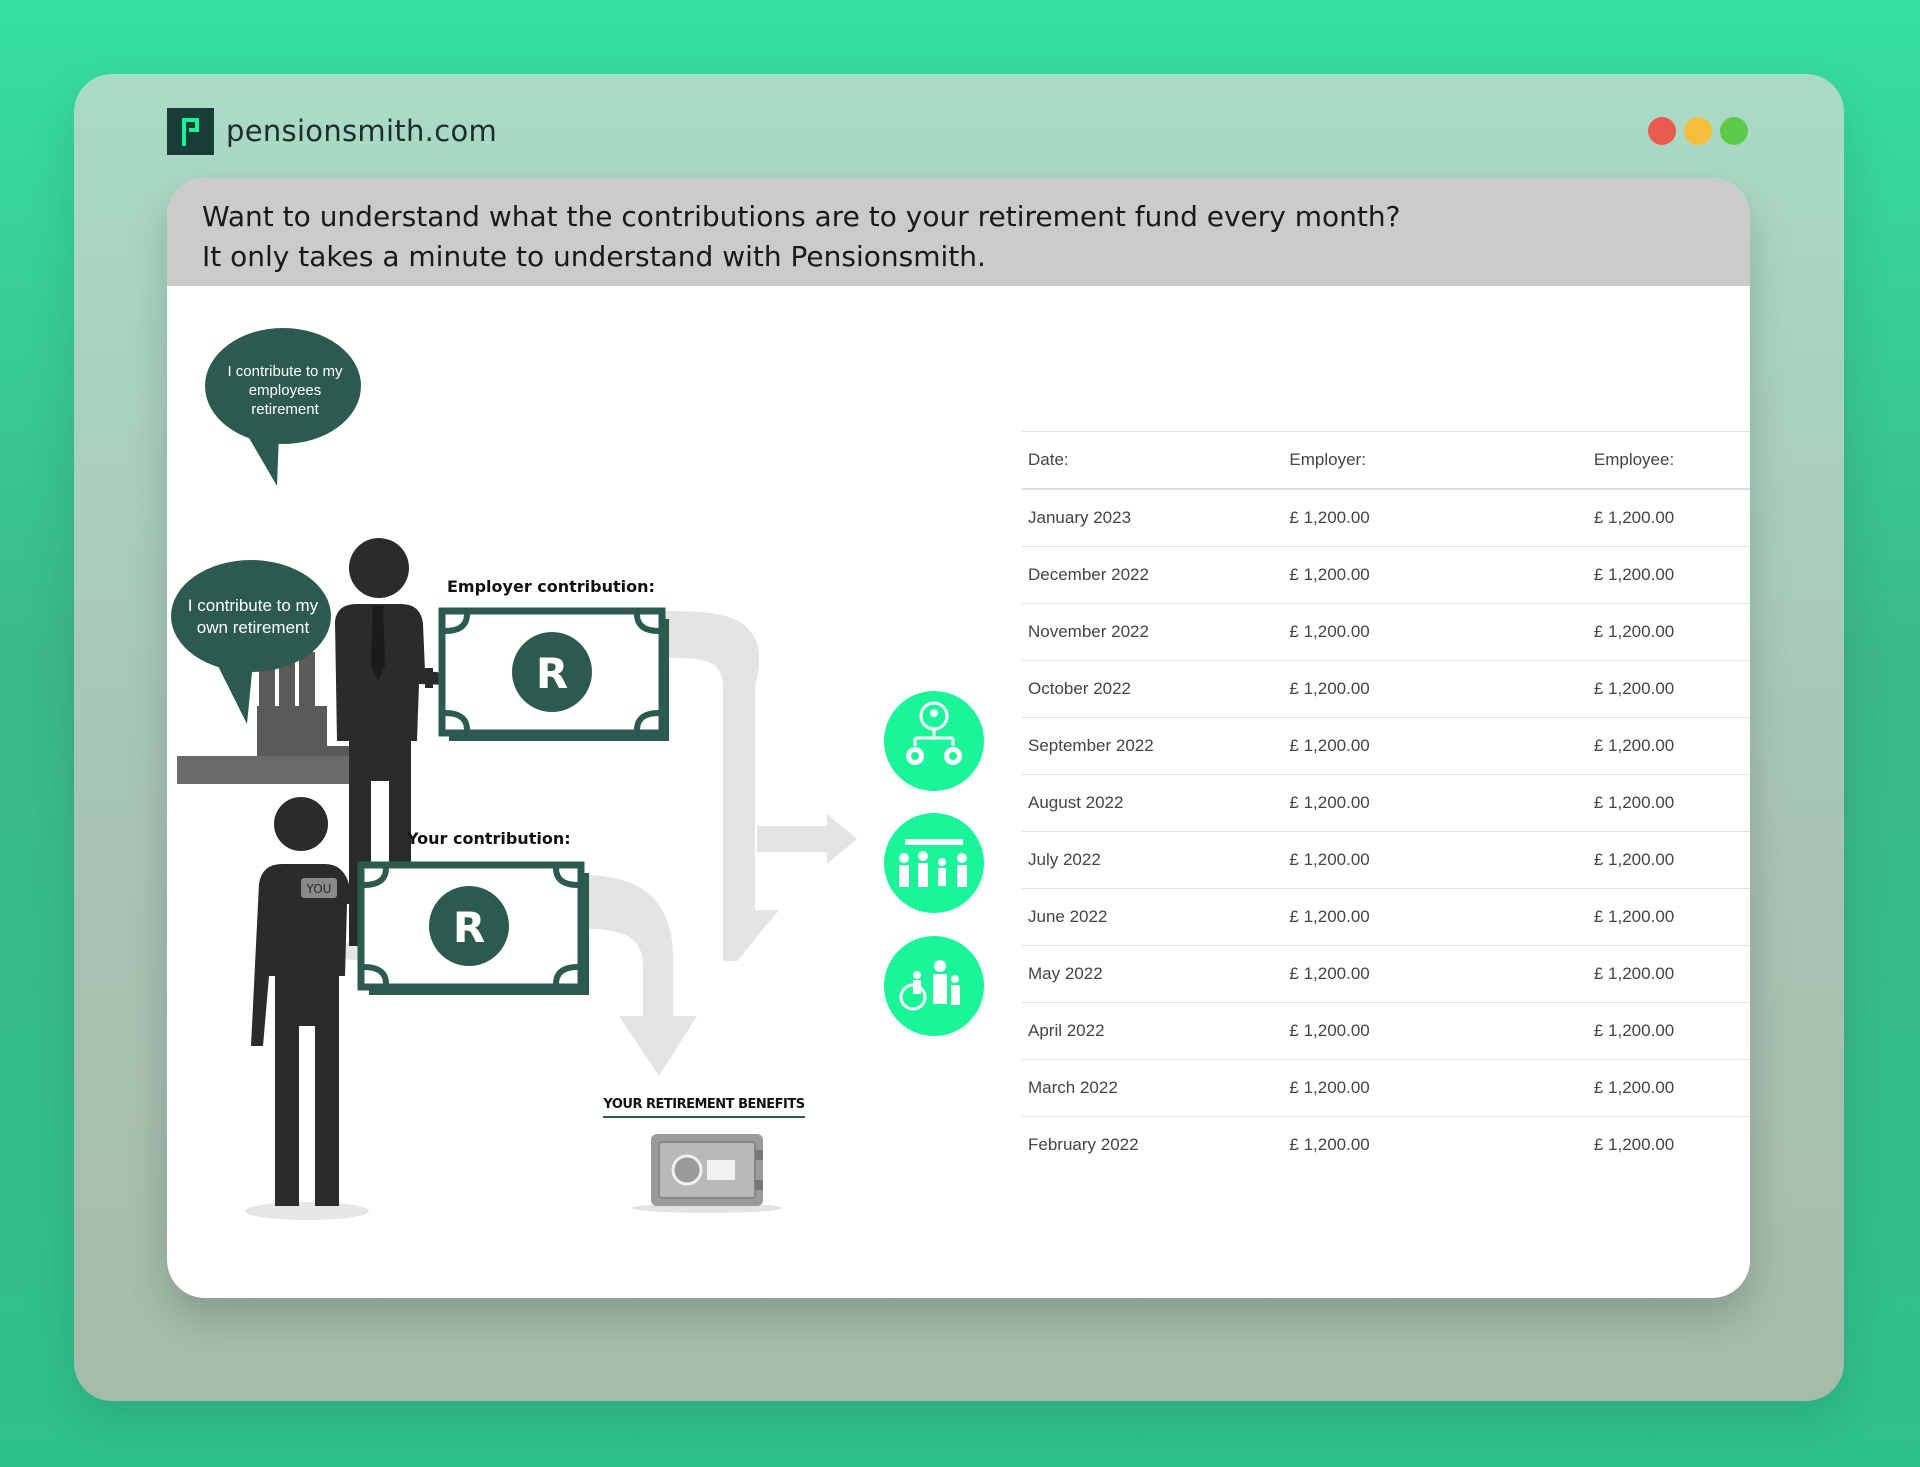  What do you see at coordinates (1080, 688) in the screenshot?
I see `cell-date: October 2022` at bounding box center [1080, 688].